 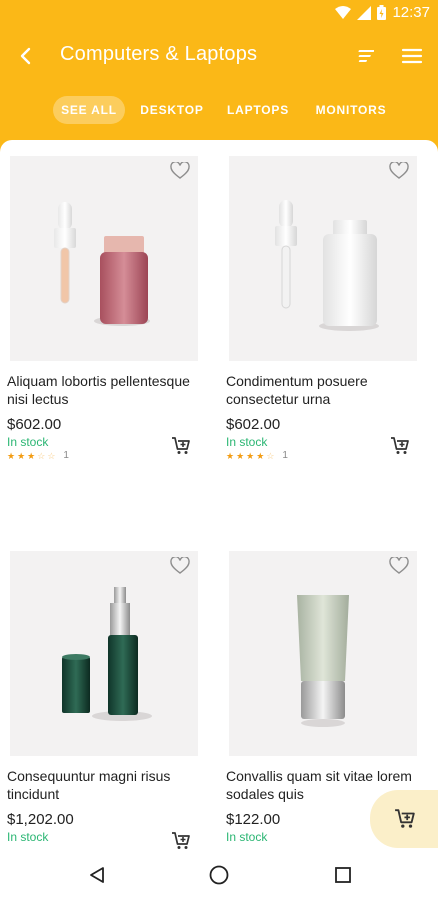 What do you see at coordinates (253, 819) in the screenshot?
I see `product-price: $122.00` at bounding box center [253, 819].